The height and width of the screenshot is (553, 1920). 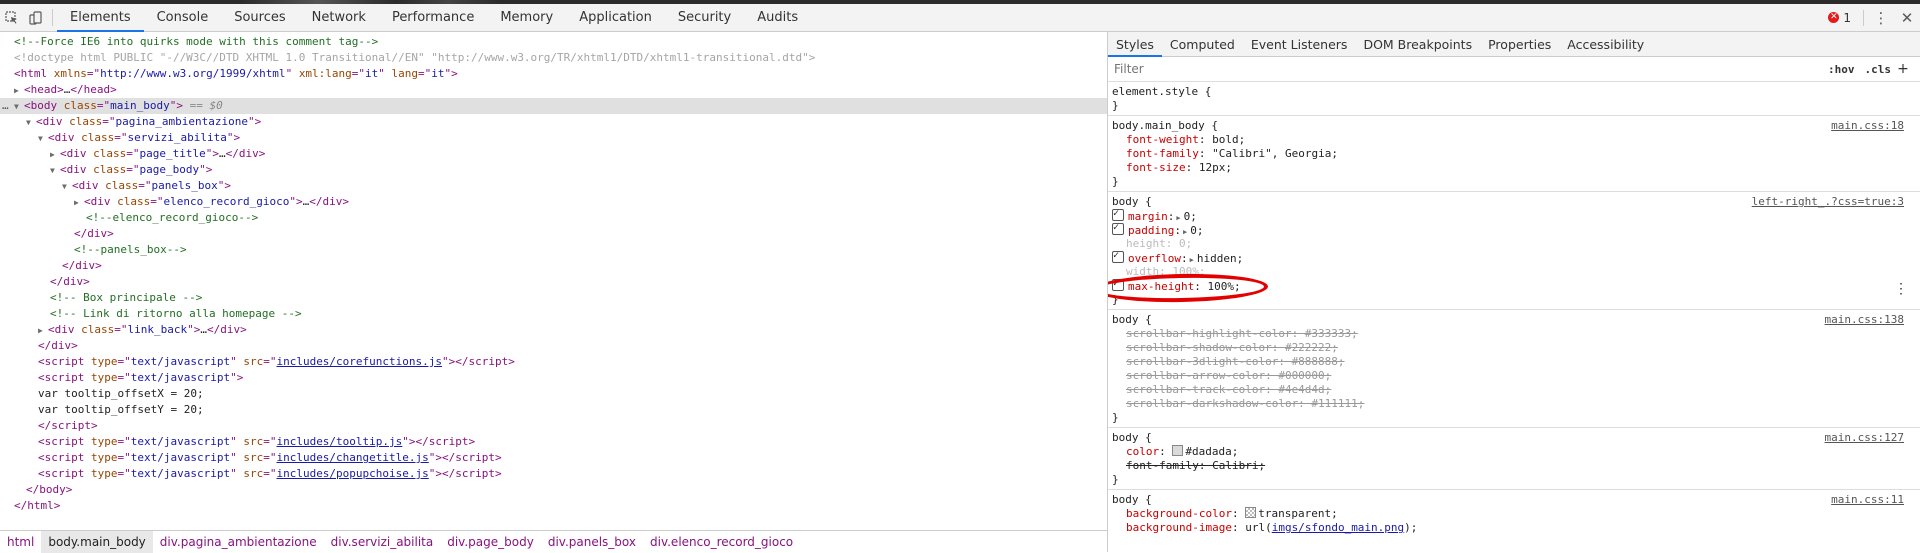 I want to click on inspect-element-icon, so click(x=12, y=17).